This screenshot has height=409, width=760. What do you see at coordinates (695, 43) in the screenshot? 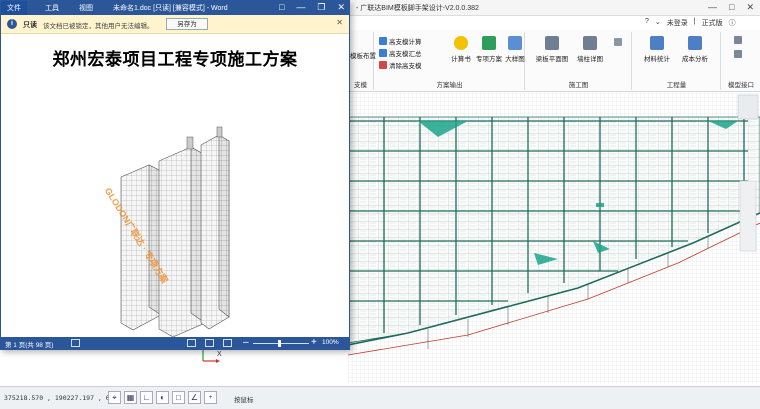
I see `chart-icon` at bounding box center [695, 43].